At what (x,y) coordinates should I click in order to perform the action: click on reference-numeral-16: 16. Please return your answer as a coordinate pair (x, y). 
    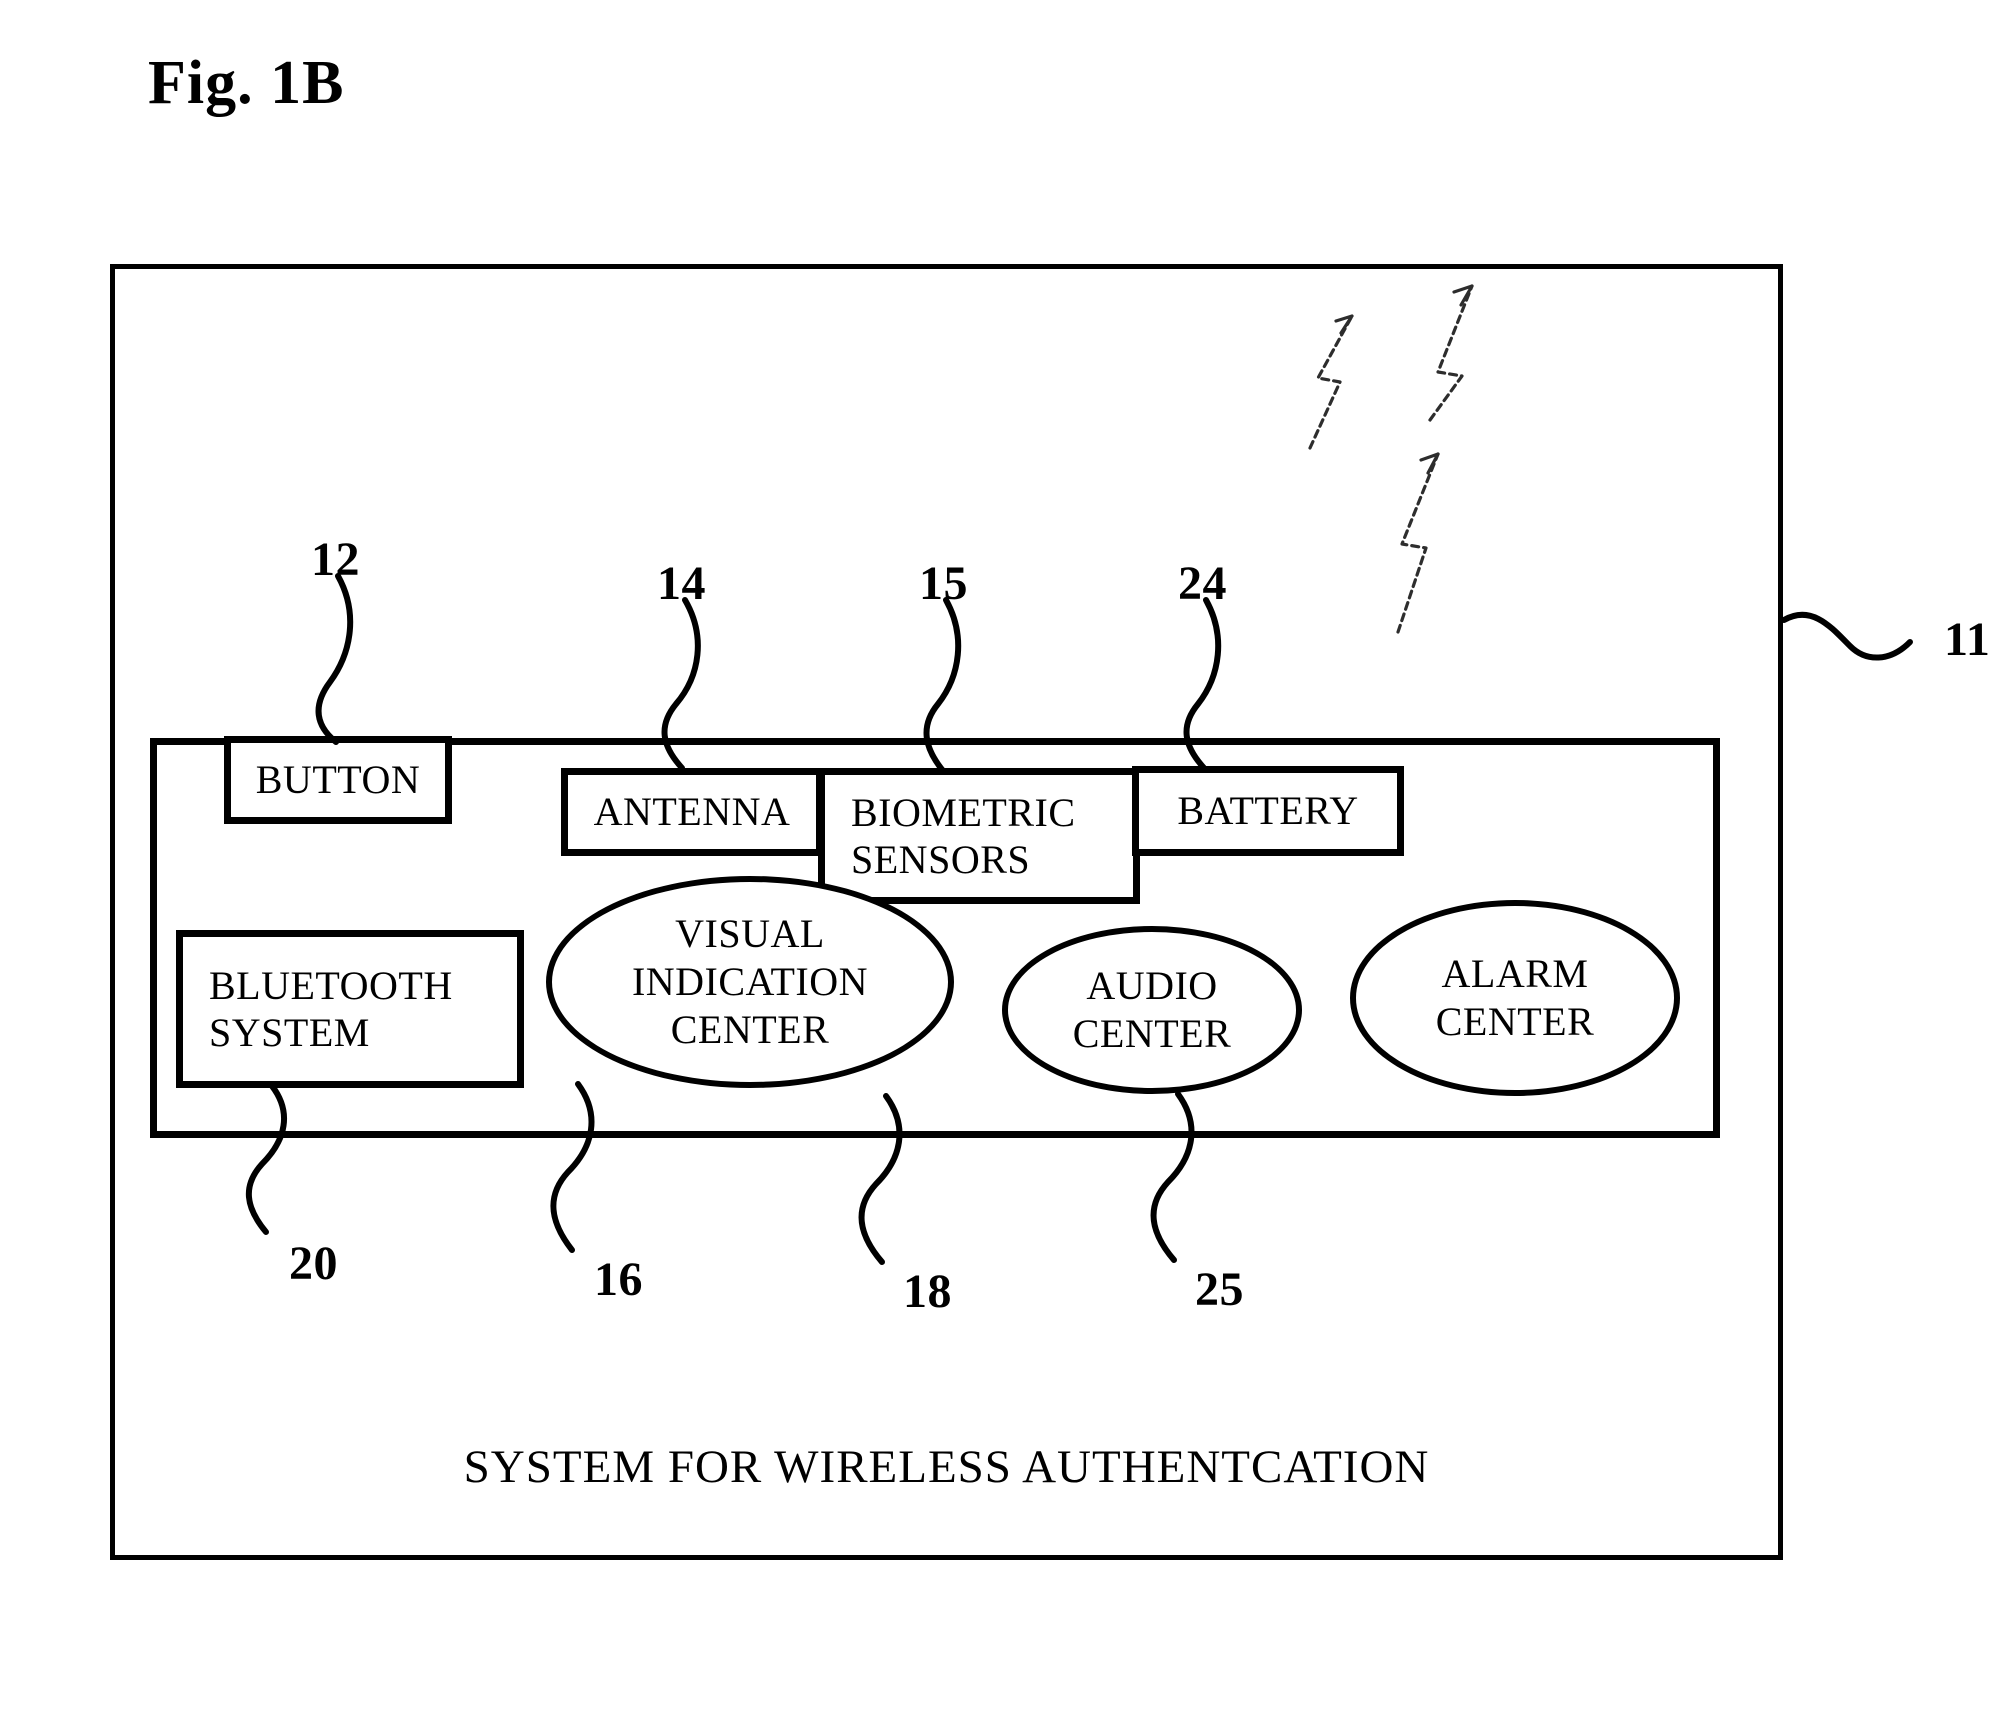
    Looking at the image, I should click on (618, 1279).